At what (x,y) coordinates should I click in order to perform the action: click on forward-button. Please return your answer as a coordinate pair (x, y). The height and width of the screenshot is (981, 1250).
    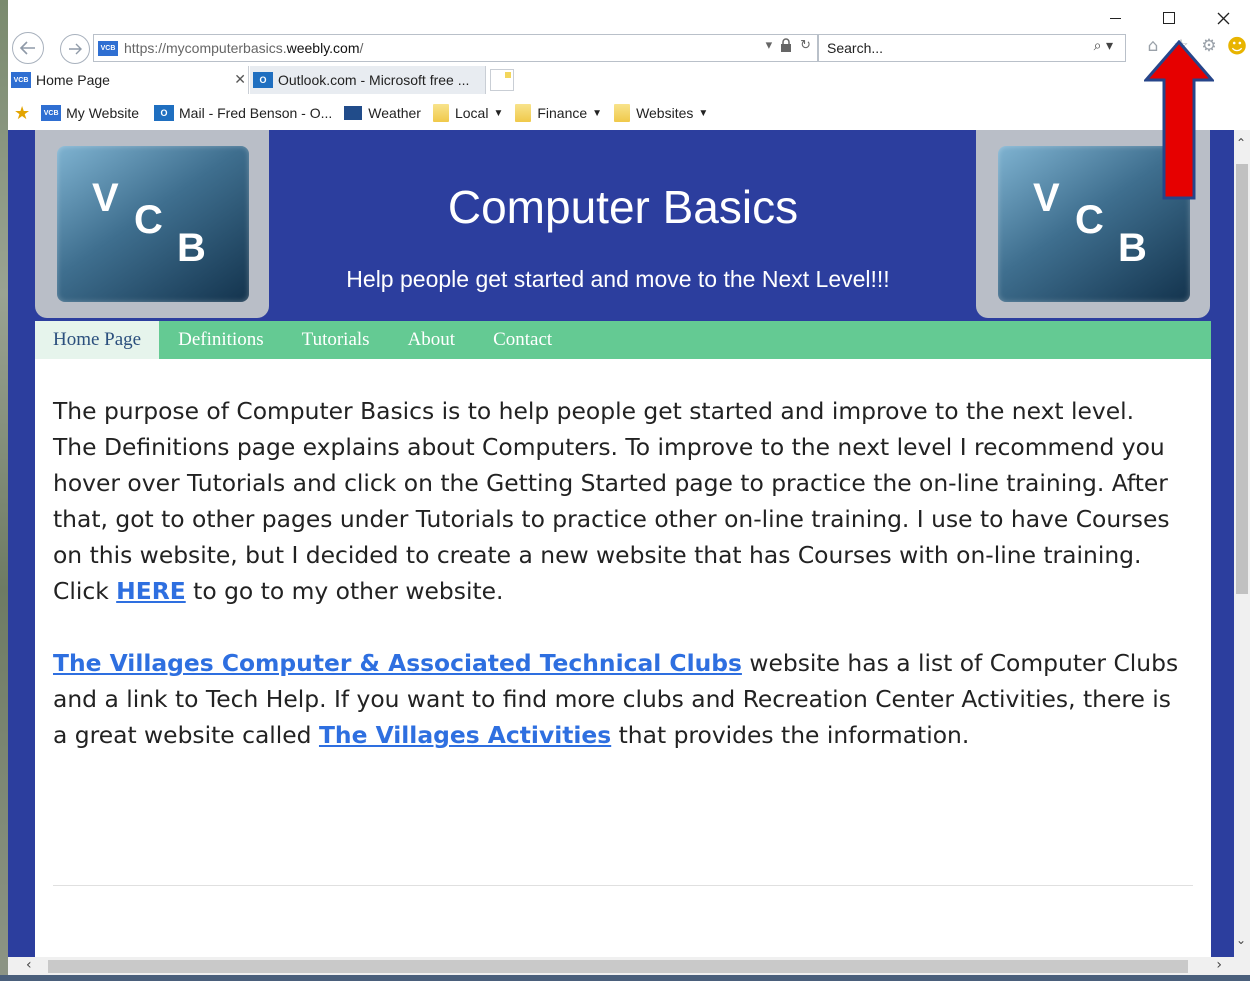
    Looking at the image, I should click on (75, 49).